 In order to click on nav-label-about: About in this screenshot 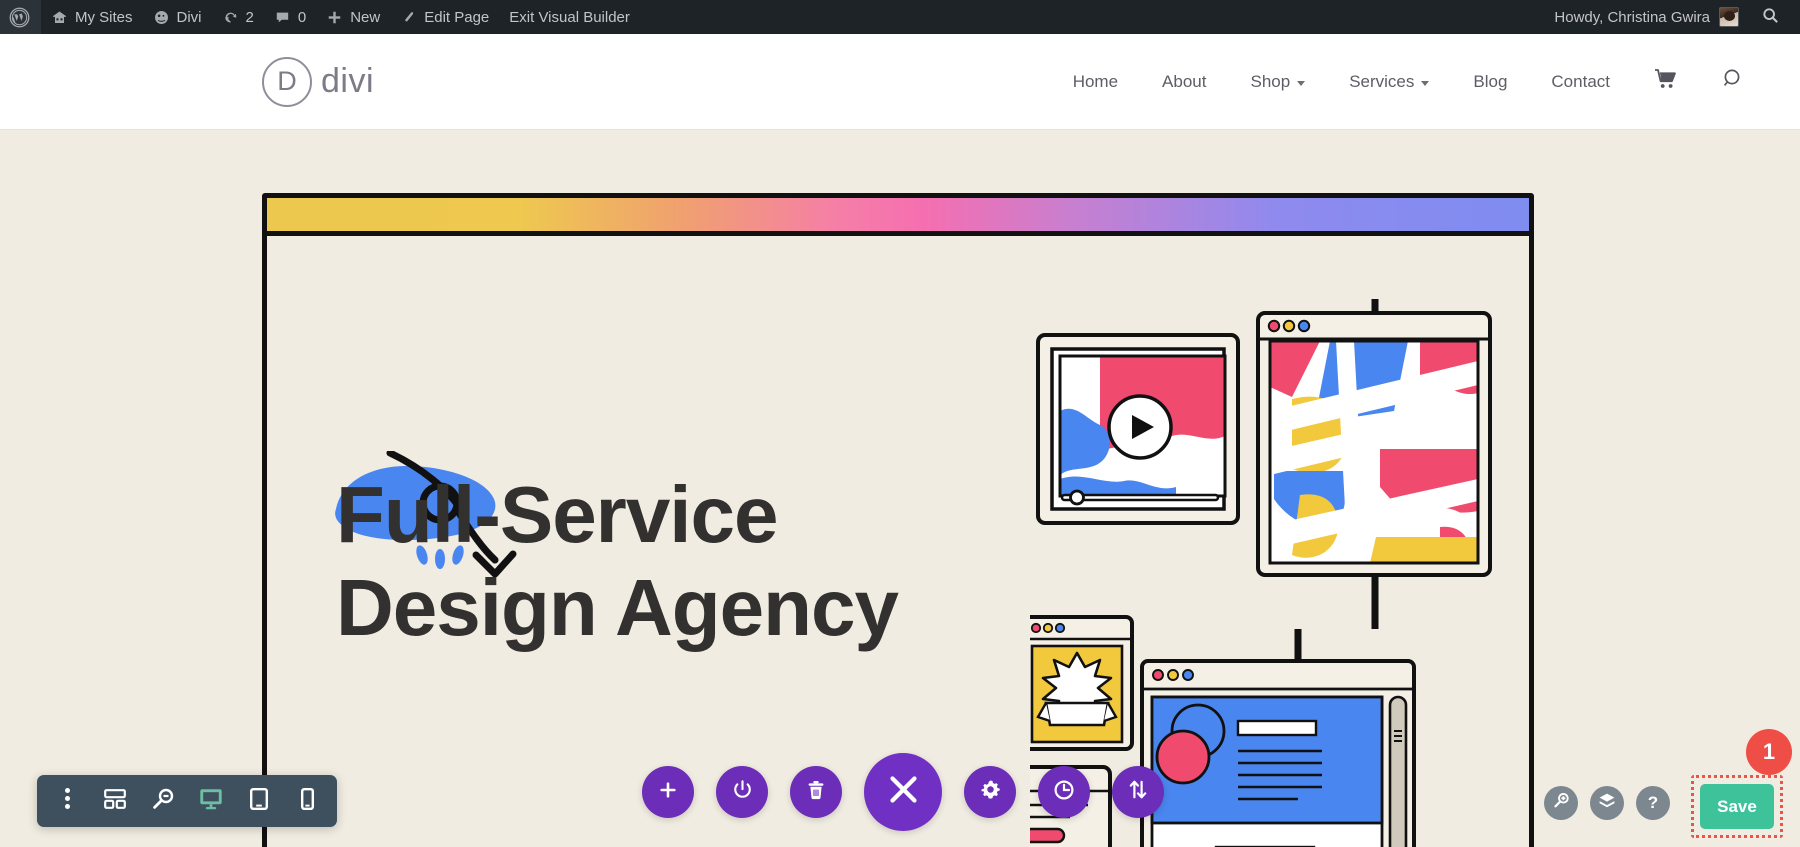, I will do `click(1184, 81)`.